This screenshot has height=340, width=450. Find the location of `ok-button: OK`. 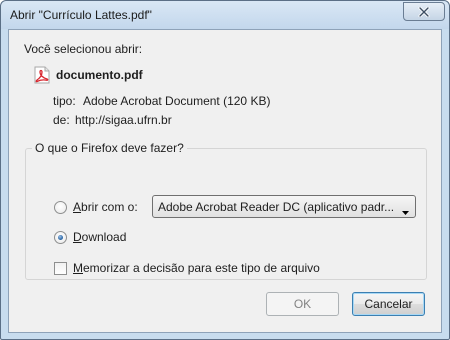

ok-button: OK is located at coordinates (302, 304).